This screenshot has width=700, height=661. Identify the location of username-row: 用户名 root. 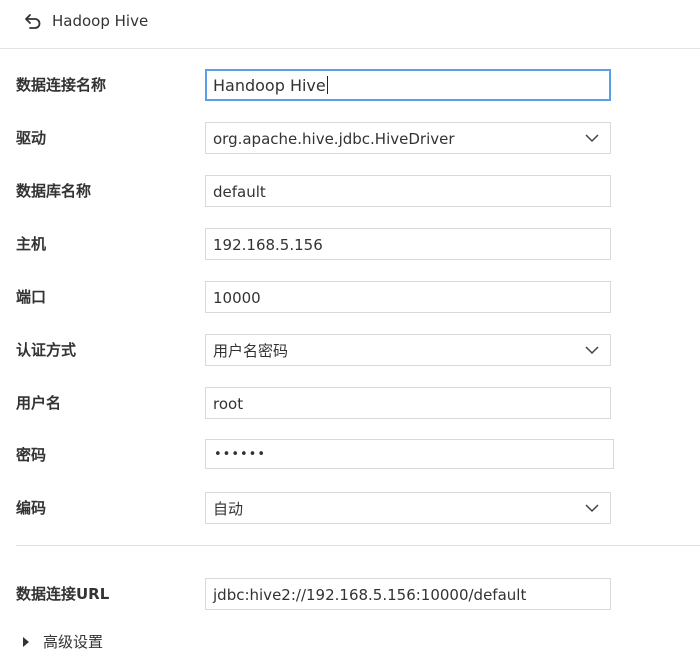
(350, 403).